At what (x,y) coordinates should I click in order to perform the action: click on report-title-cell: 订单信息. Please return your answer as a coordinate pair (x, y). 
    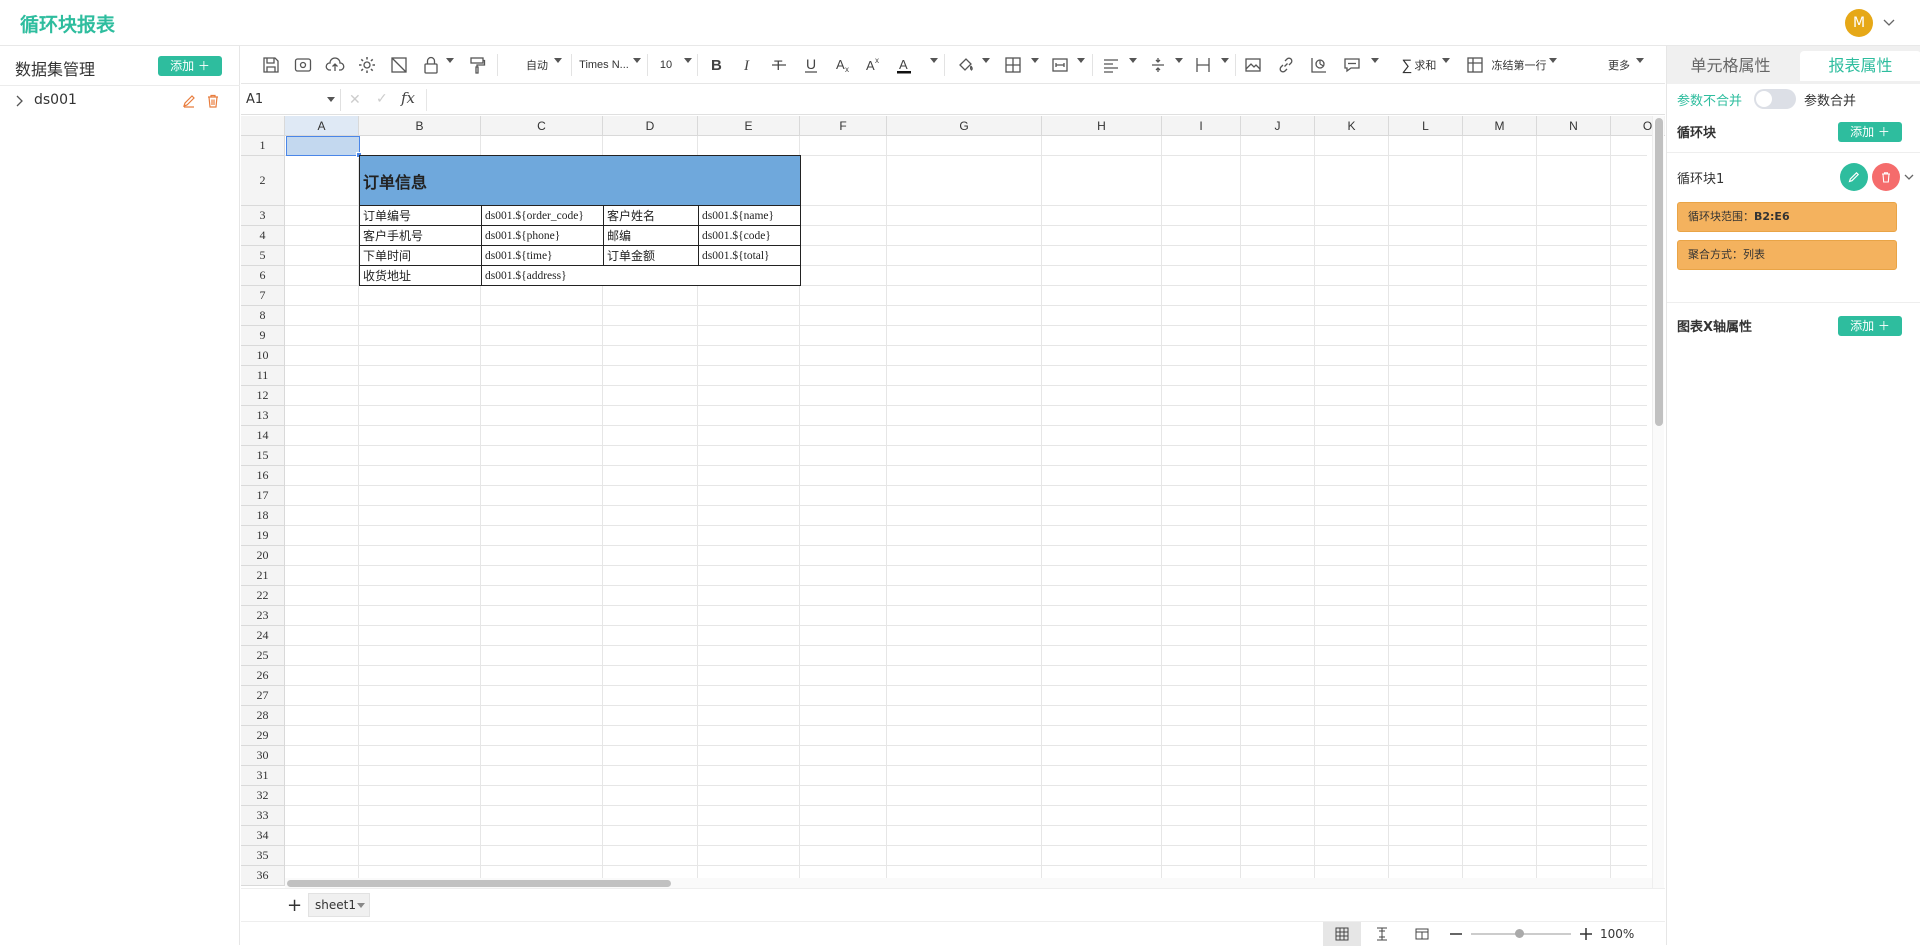
    Looking at the image, I should click on (580, 180).